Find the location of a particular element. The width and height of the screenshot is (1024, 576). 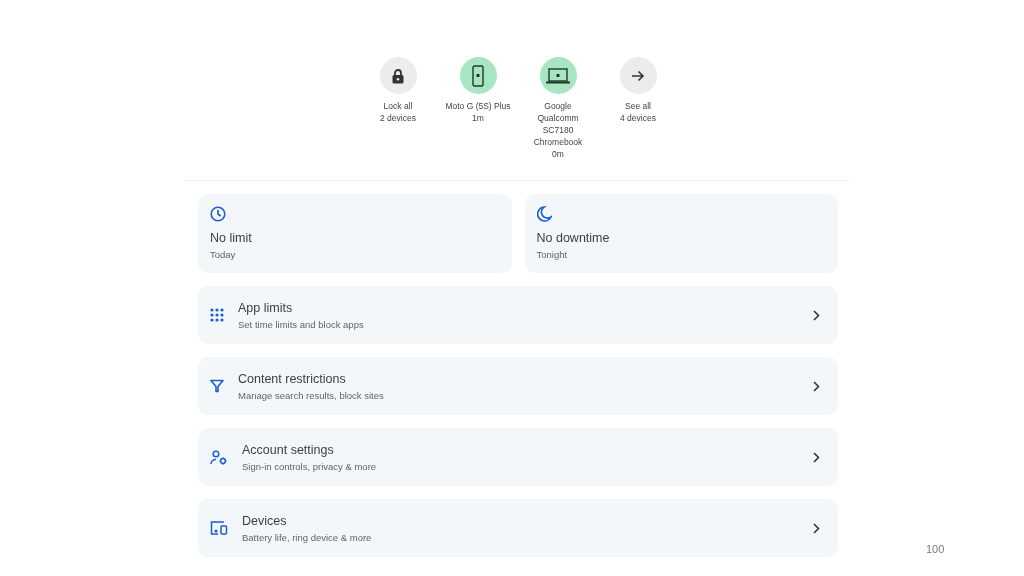

device-label: Google Qualcomm SC7180 Chromebook 0m is located at coordinates (558, 130).